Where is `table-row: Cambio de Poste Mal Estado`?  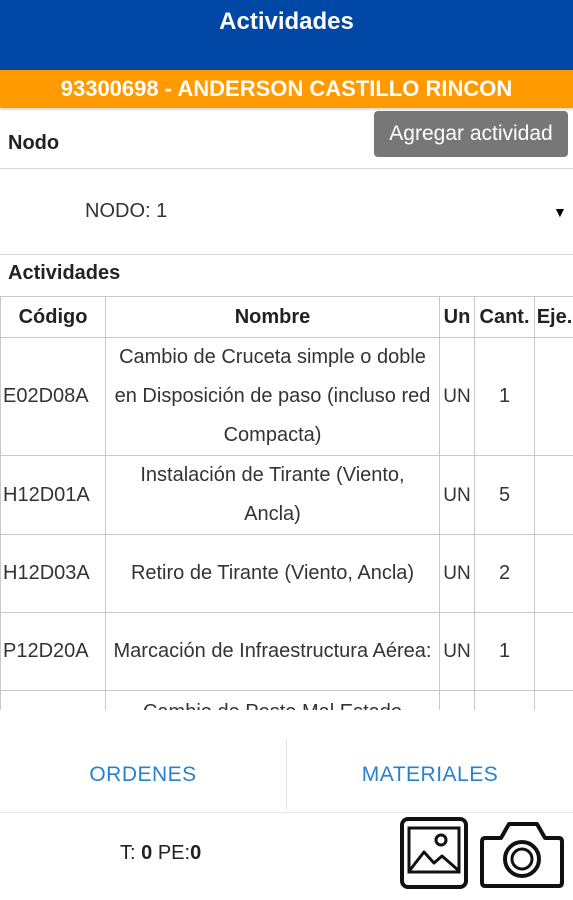 table-row: Cambio de Poste Mal Estado is located at coordinates (286, 700).